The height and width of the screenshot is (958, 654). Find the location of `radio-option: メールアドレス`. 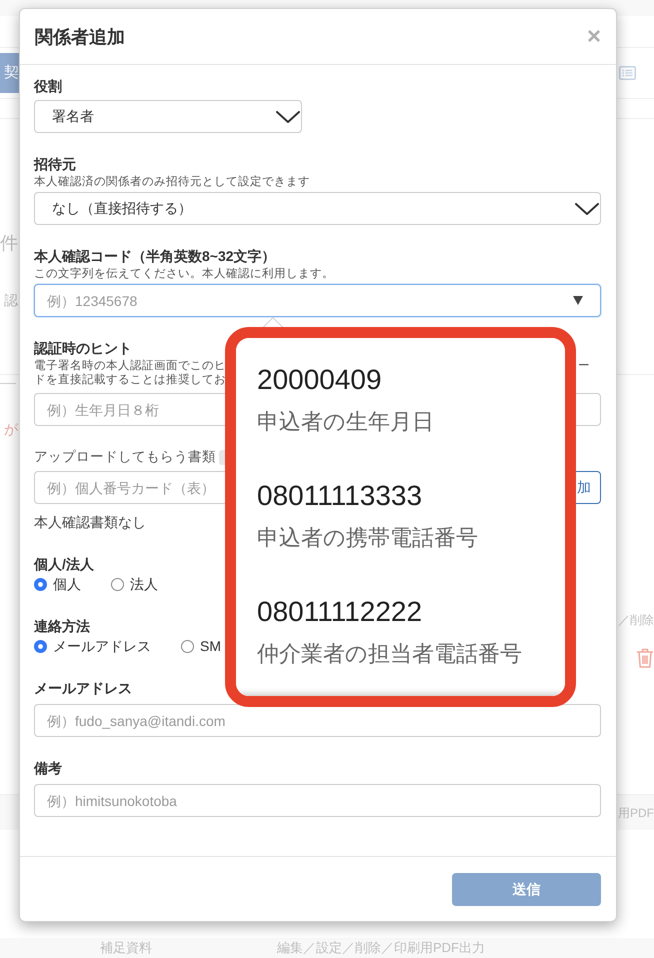

radio-option: メールアドレス is located at coordinates (92, 646).